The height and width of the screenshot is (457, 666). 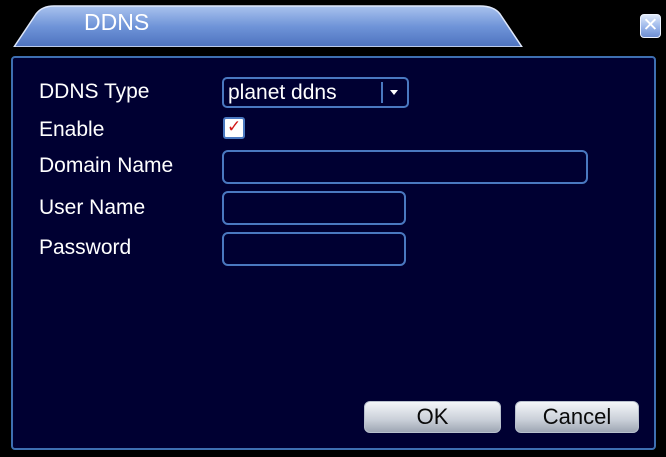 What do you see at coordinates (117, 22) in the screenshot?
I see `dialog-title: DDNS` at bounding box center [117, 22].